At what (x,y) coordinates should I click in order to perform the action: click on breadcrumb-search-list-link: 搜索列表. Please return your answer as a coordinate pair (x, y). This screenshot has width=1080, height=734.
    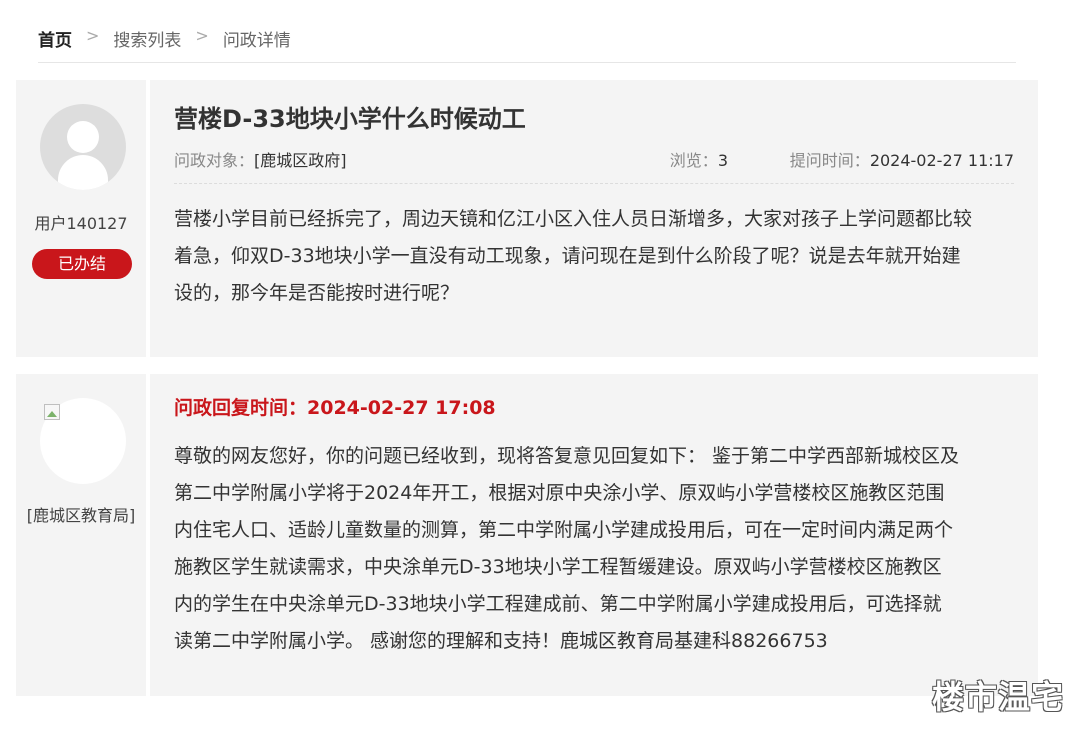
    Looking at the image, I should click on (147, 38).